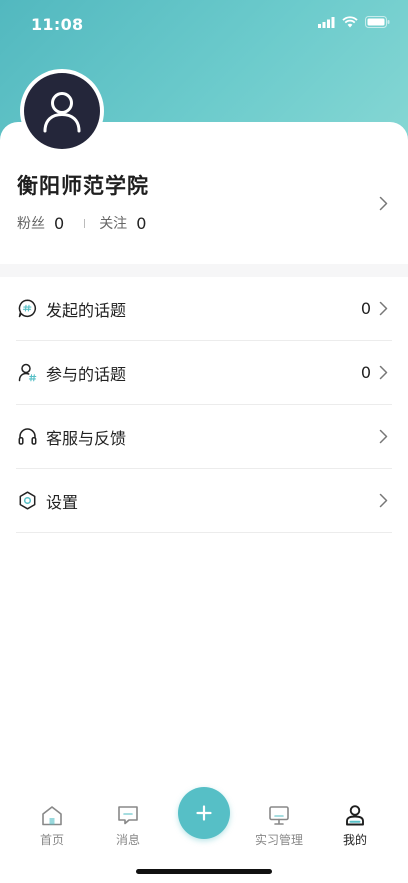 This screenshot has width=408, height=883. I want to click on signal-icon, so click(326, 22).